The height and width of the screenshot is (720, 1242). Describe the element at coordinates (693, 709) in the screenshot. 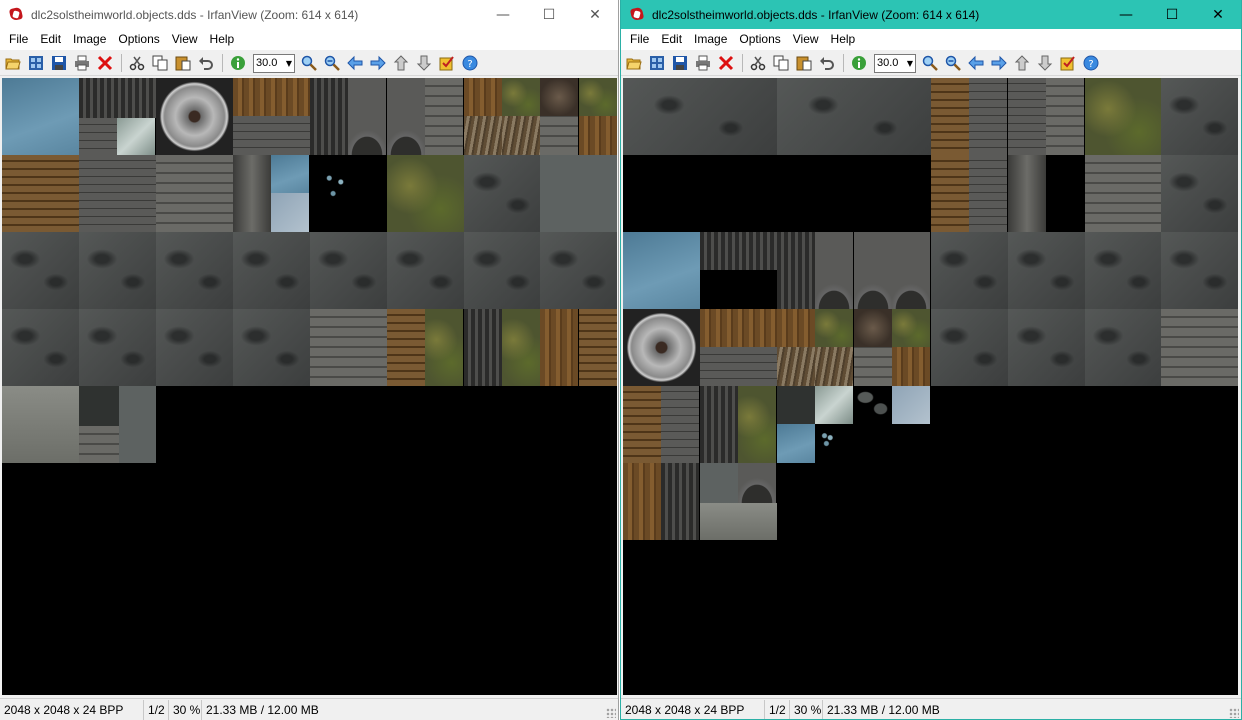

I see `status-dimensions: 2048 x 2048 x 24 BPP` at that location.